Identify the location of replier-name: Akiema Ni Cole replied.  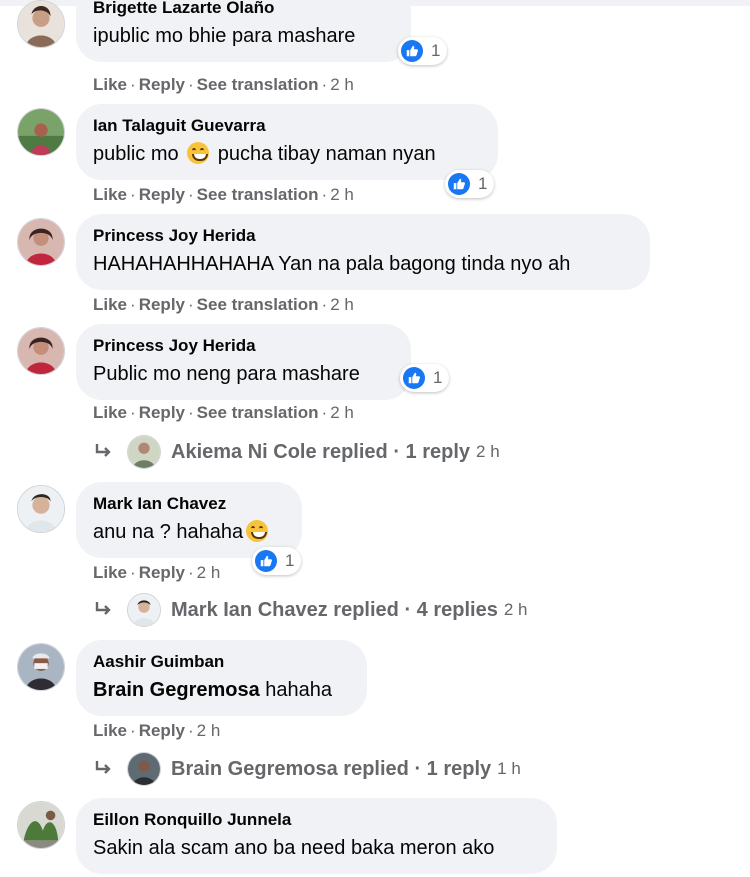
(279, 451).